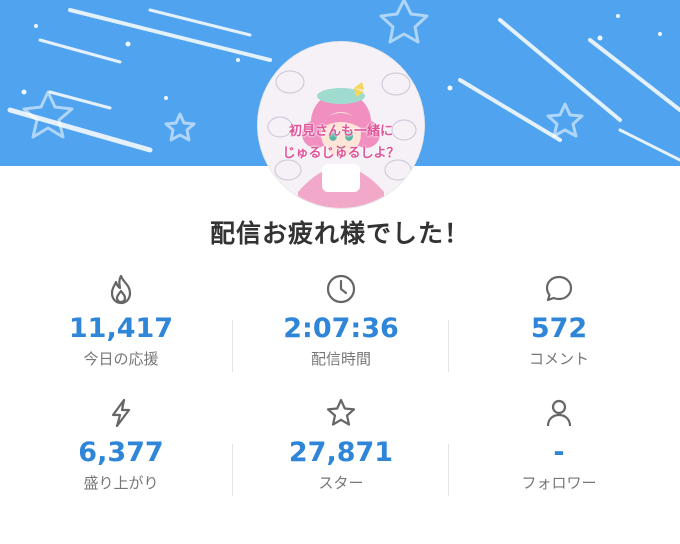 Image resolution: width=680 pixels, height=544 pixels. What do you see at coordinates (559, 483) in the screenshot?
I see `stat-followers-label: フォロワー` at bounding box center [559, 483].